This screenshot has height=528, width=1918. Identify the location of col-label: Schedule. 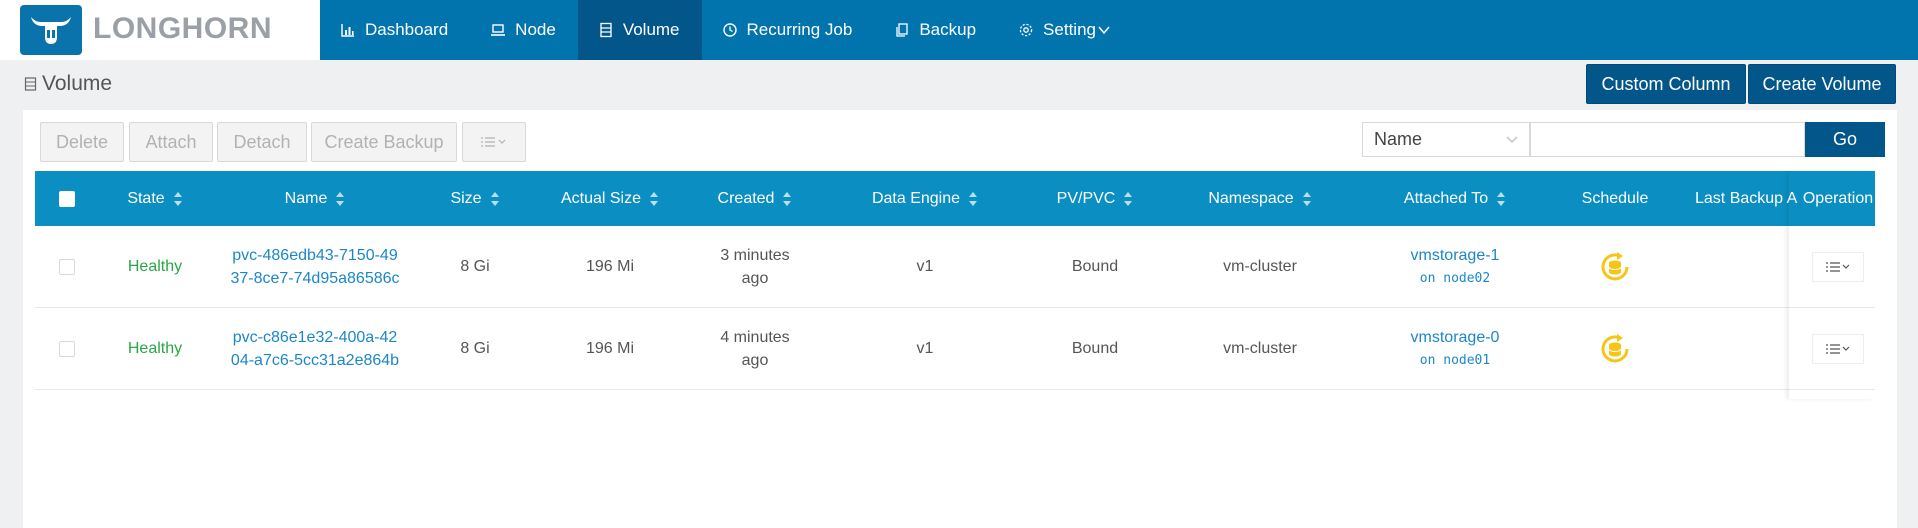
(1615, 198).